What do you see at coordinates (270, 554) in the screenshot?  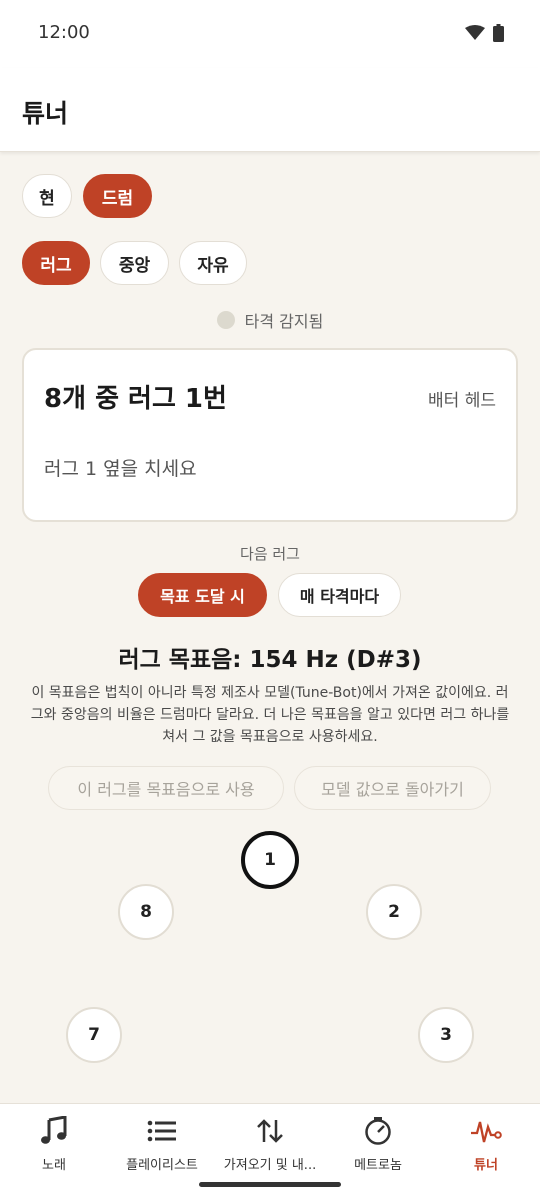 I see `next-lug-label: 다음 러그` at bounding box center [270, 554].